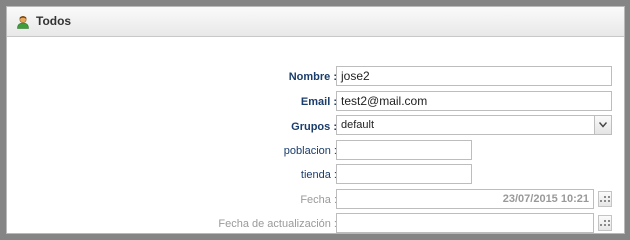  What do you see at coordinates (277, 224) in the screenshot?
I see `fecha-actualizacion-label: Fecha de actualización :` at bounding box center [277, 224].